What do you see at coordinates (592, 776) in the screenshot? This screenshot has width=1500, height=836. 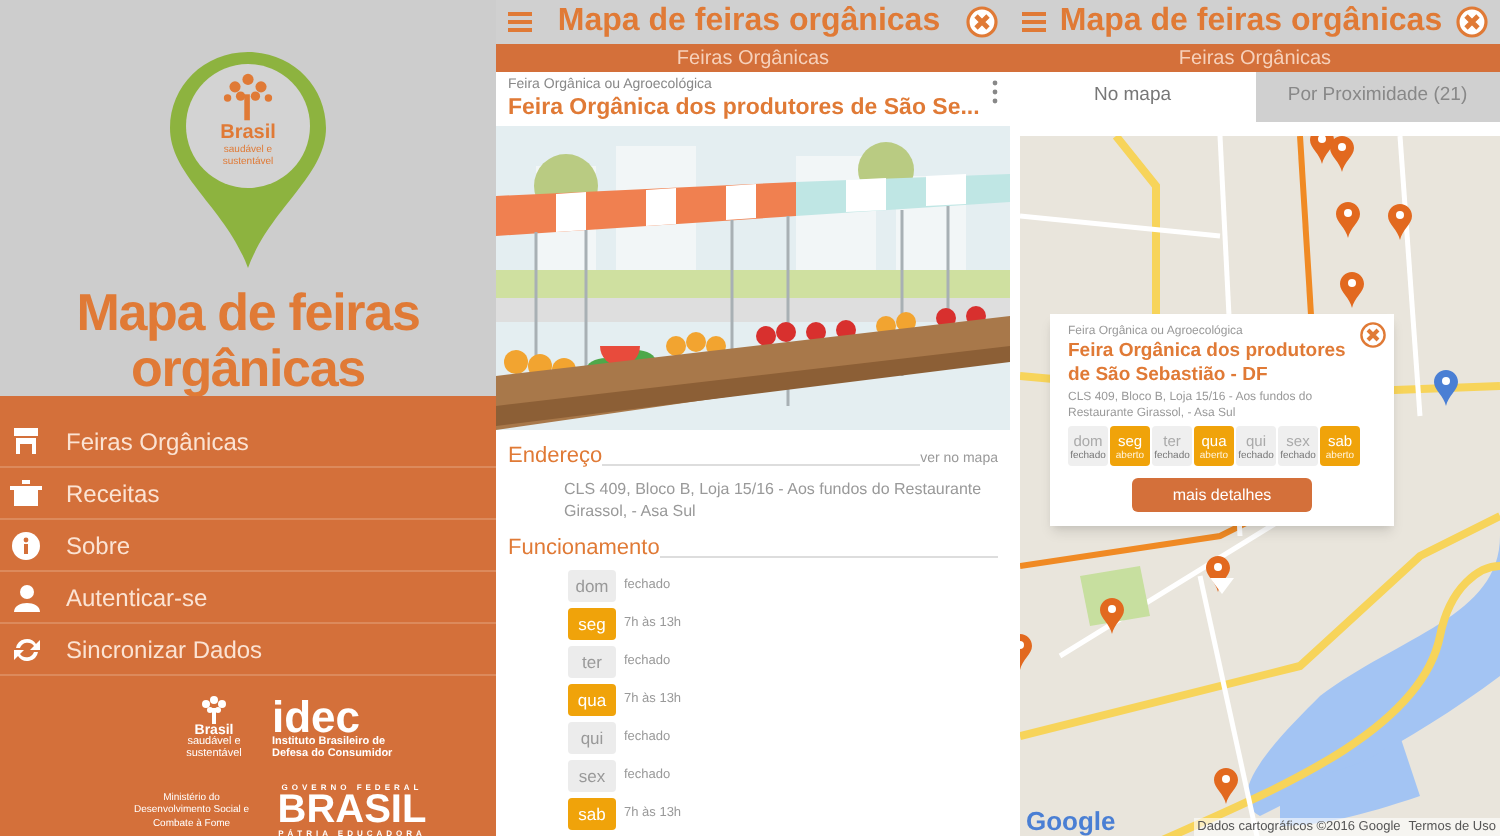 I see `day-tag: sex` at bounding box center [592, 776].